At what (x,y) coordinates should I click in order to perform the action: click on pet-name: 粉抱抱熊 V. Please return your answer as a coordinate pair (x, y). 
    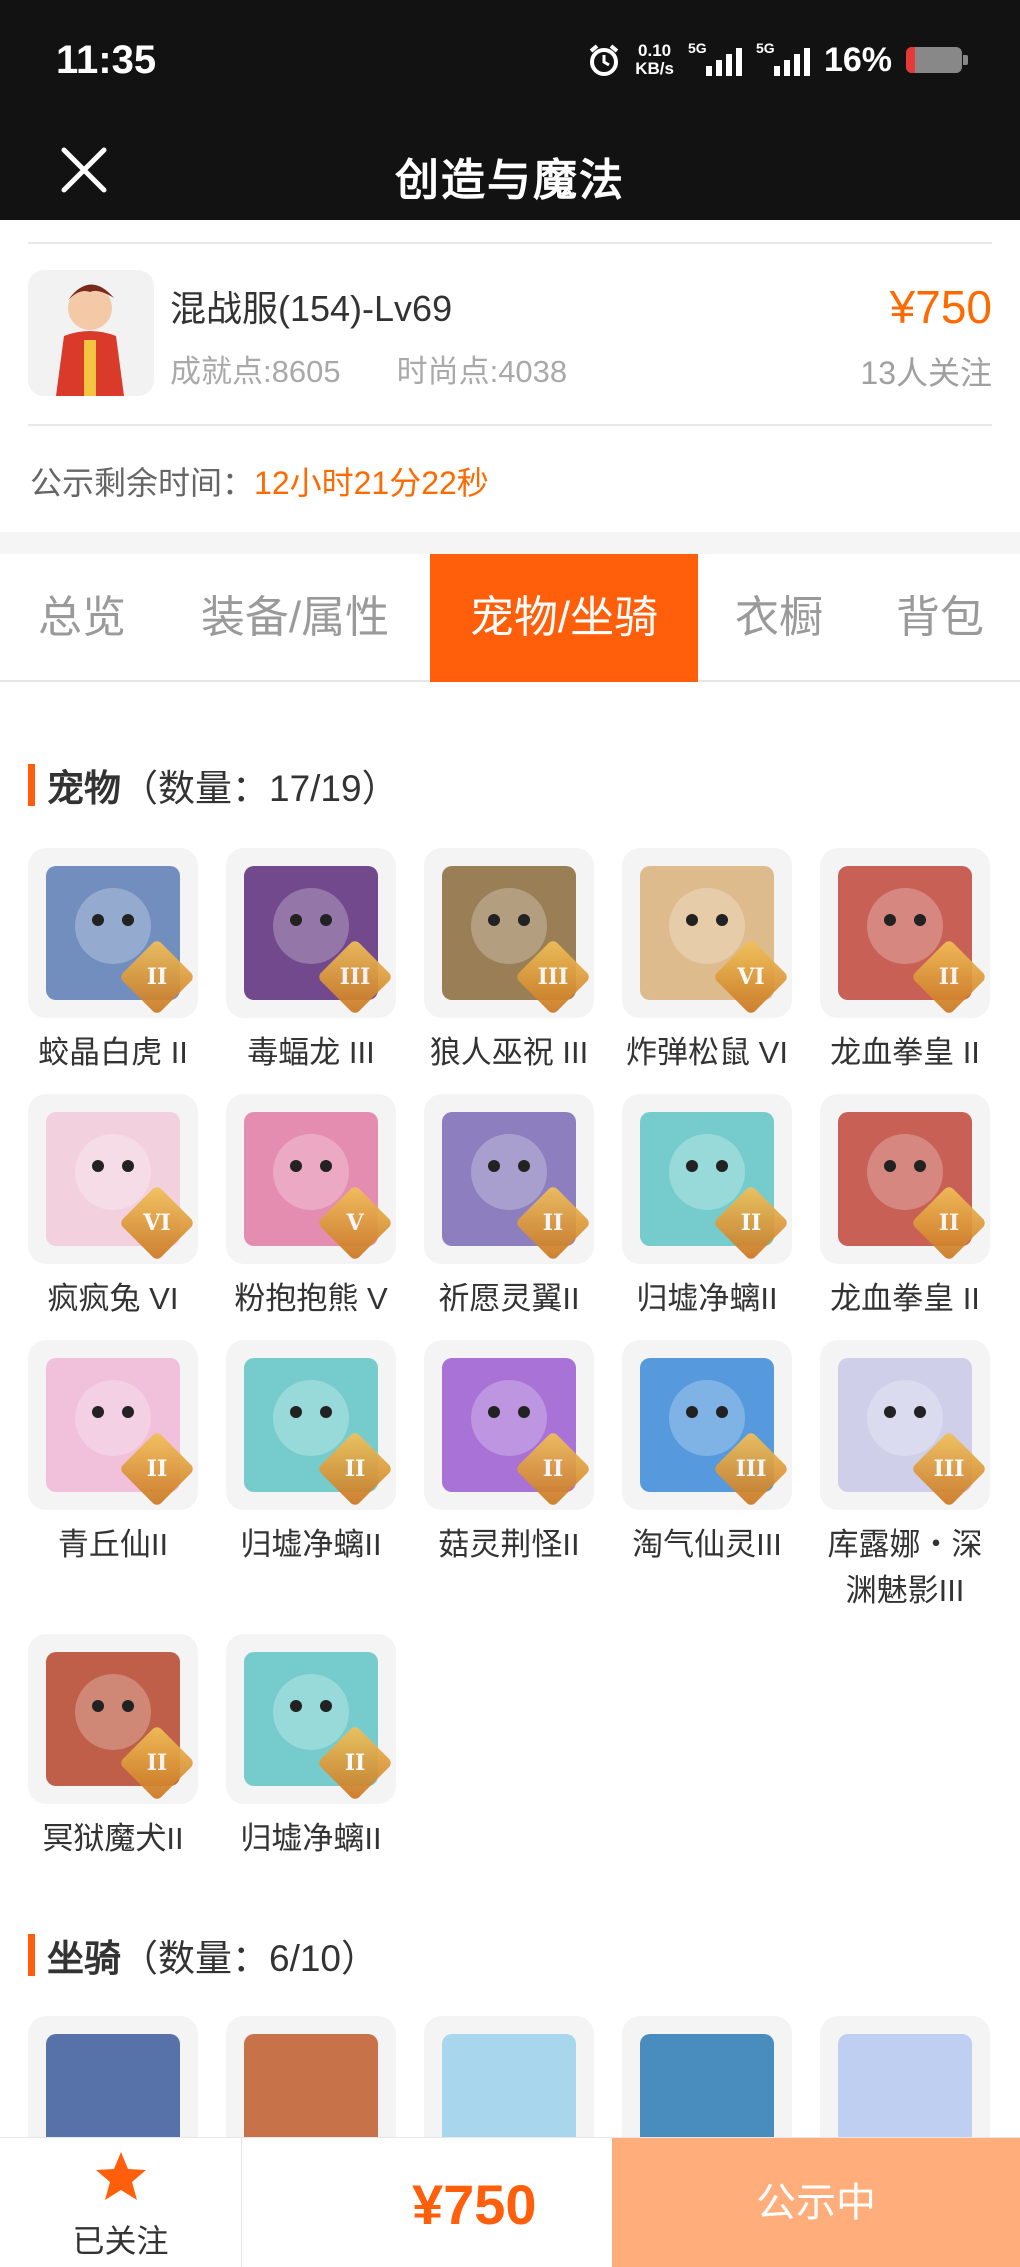
    Looking at the image, I should click on (311, 1298).